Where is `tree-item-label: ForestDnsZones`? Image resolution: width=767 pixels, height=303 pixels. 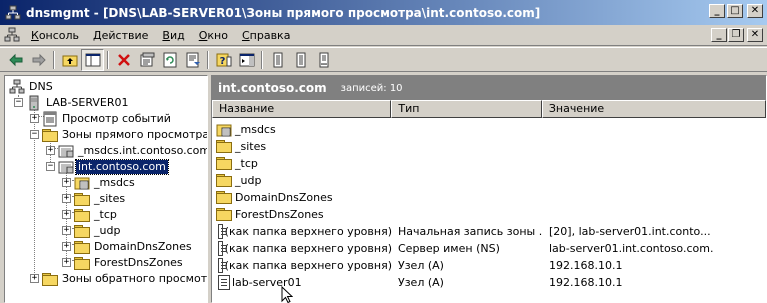
tree-item-label: ForestDnsZones is located at coordinates (138, 262).